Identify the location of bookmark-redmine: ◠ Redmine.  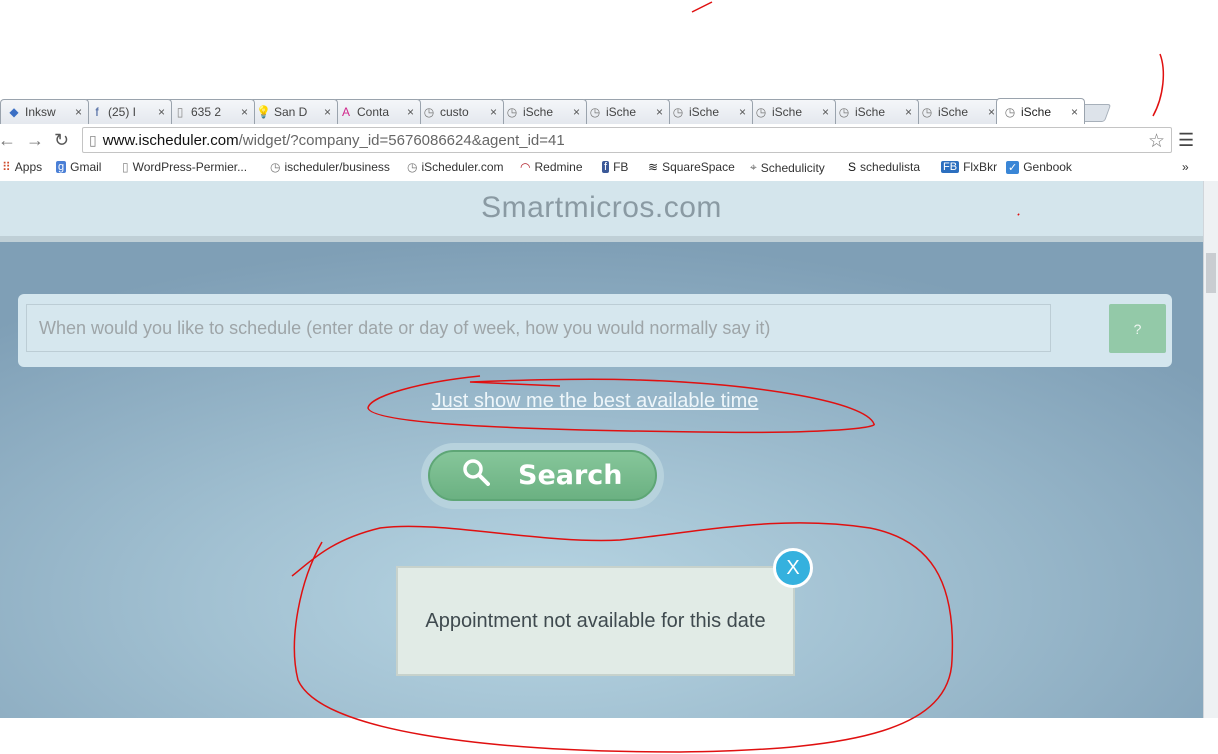
(551, 167).